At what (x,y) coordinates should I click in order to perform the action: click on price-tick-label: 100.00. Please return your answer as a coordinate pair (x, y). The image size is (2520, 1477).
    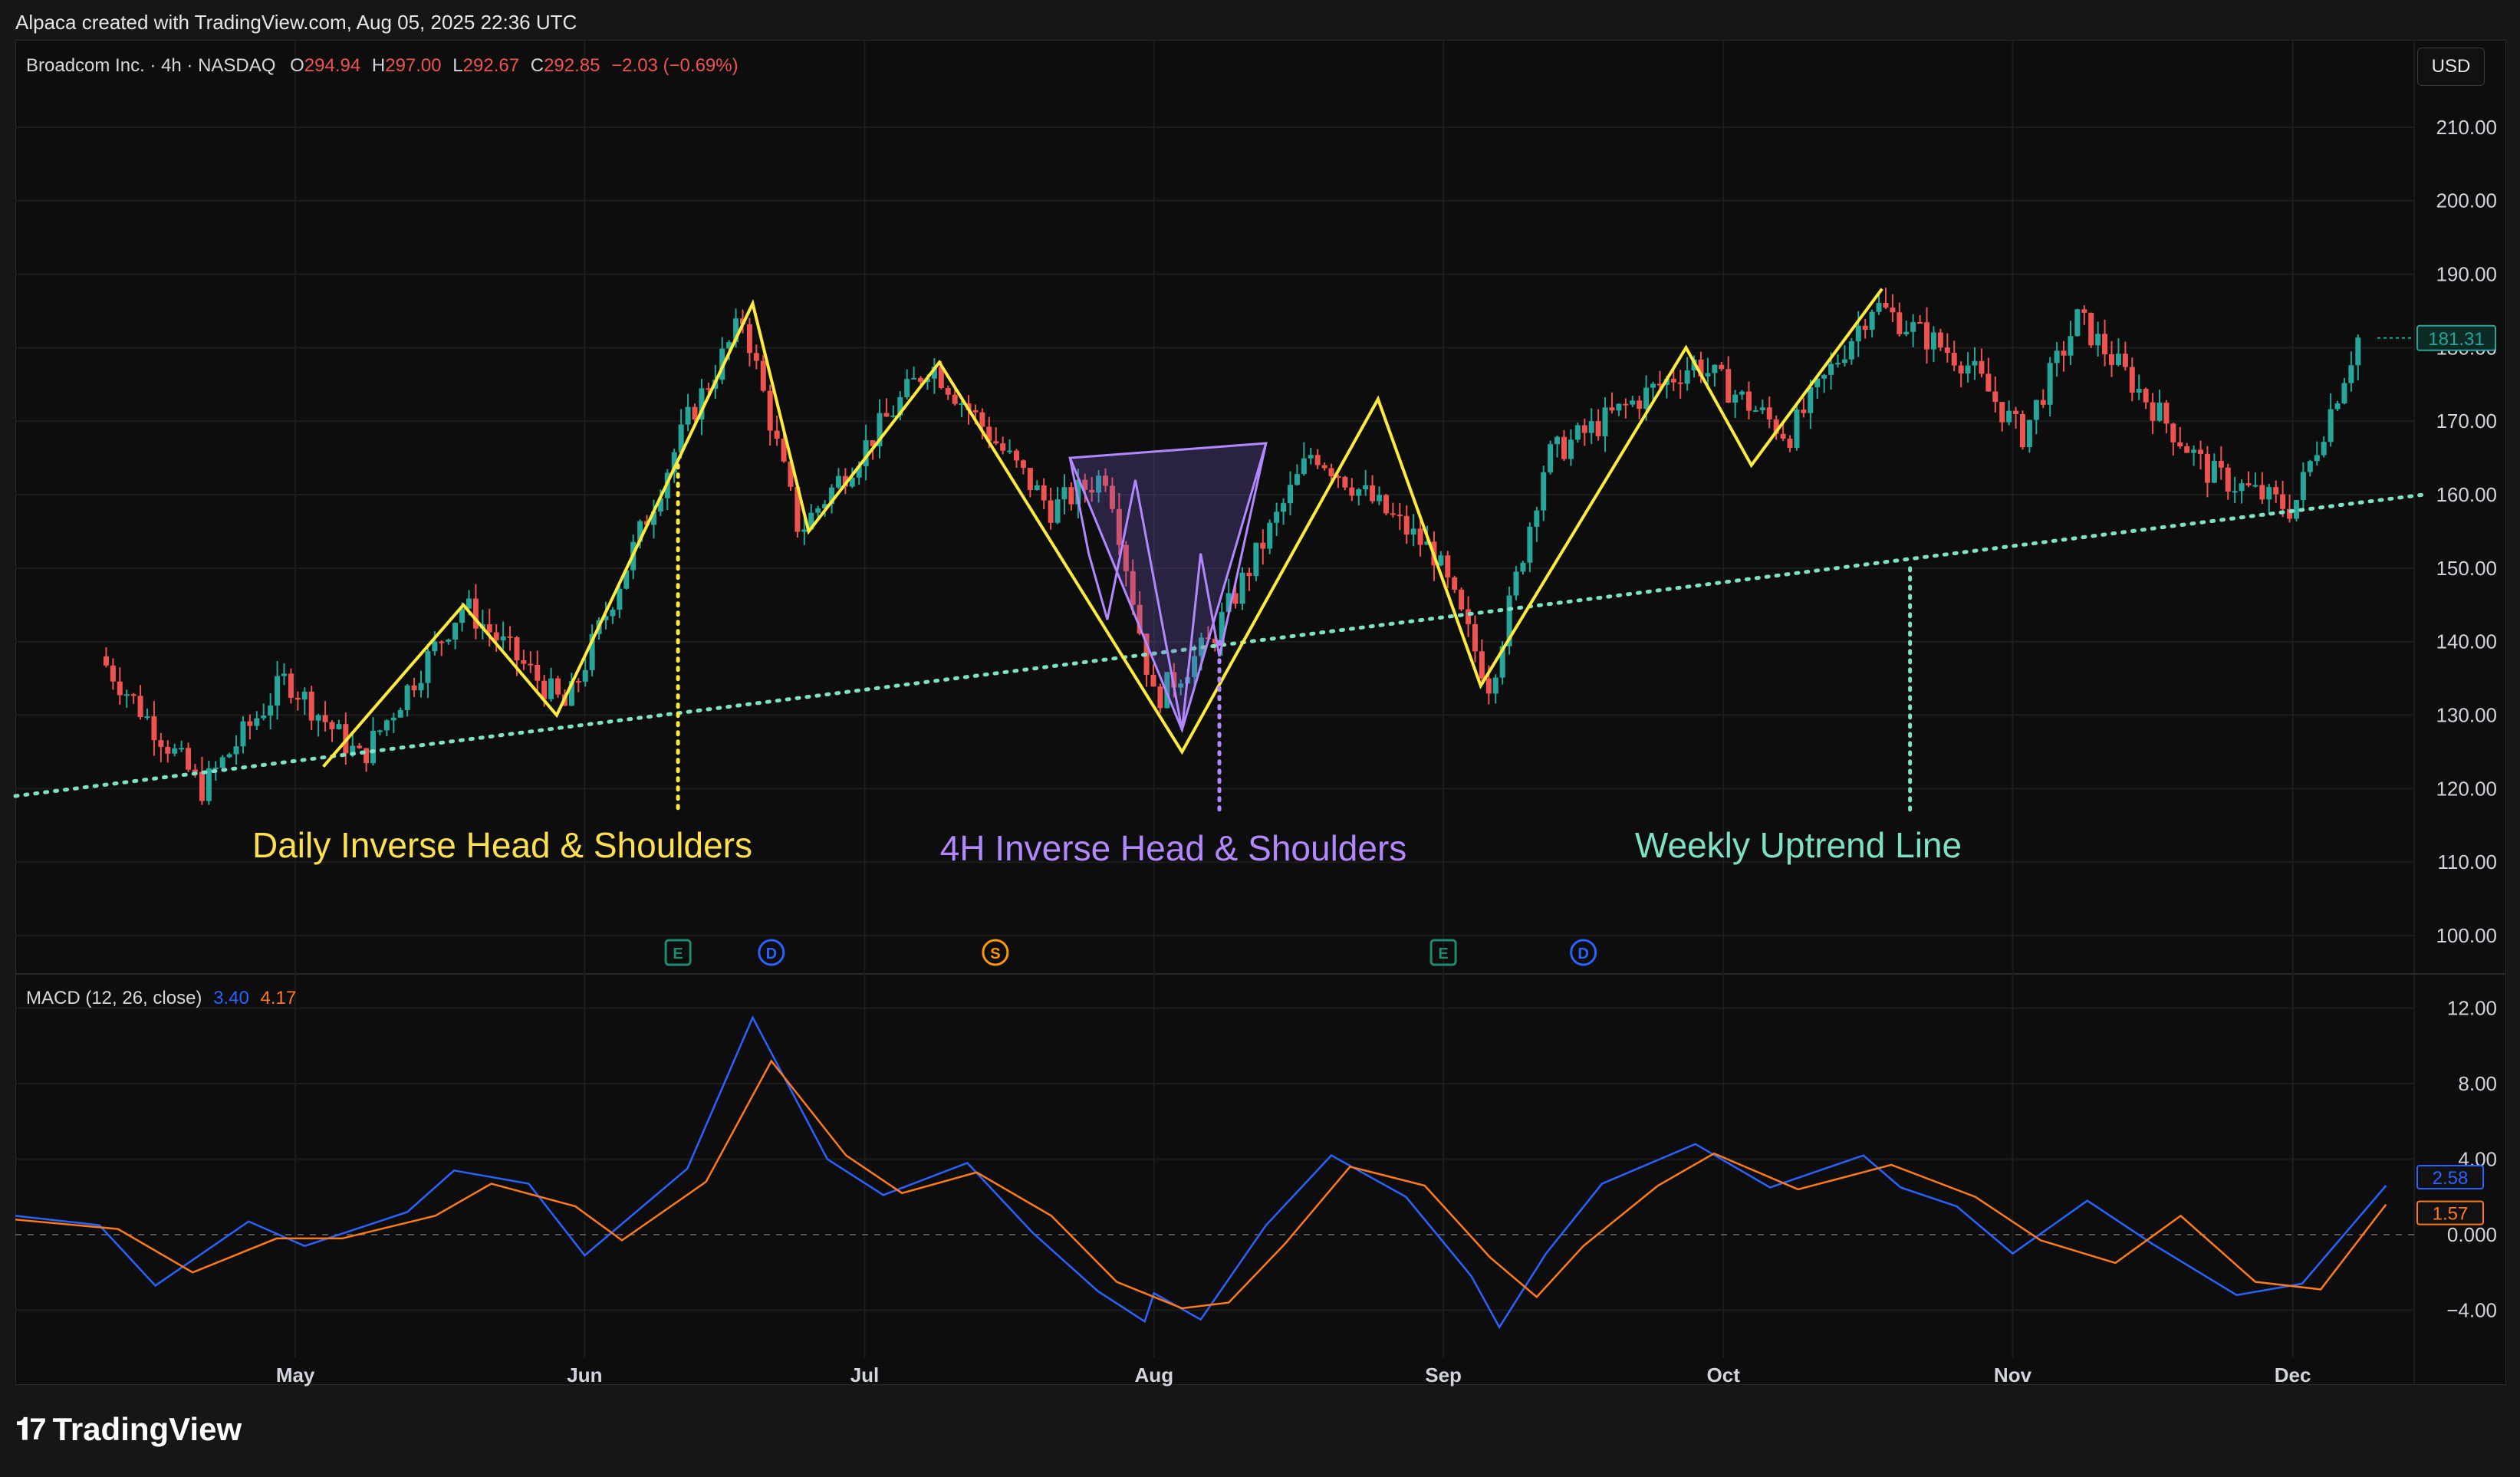
    Looking at the image, I should click on (2466, 935).